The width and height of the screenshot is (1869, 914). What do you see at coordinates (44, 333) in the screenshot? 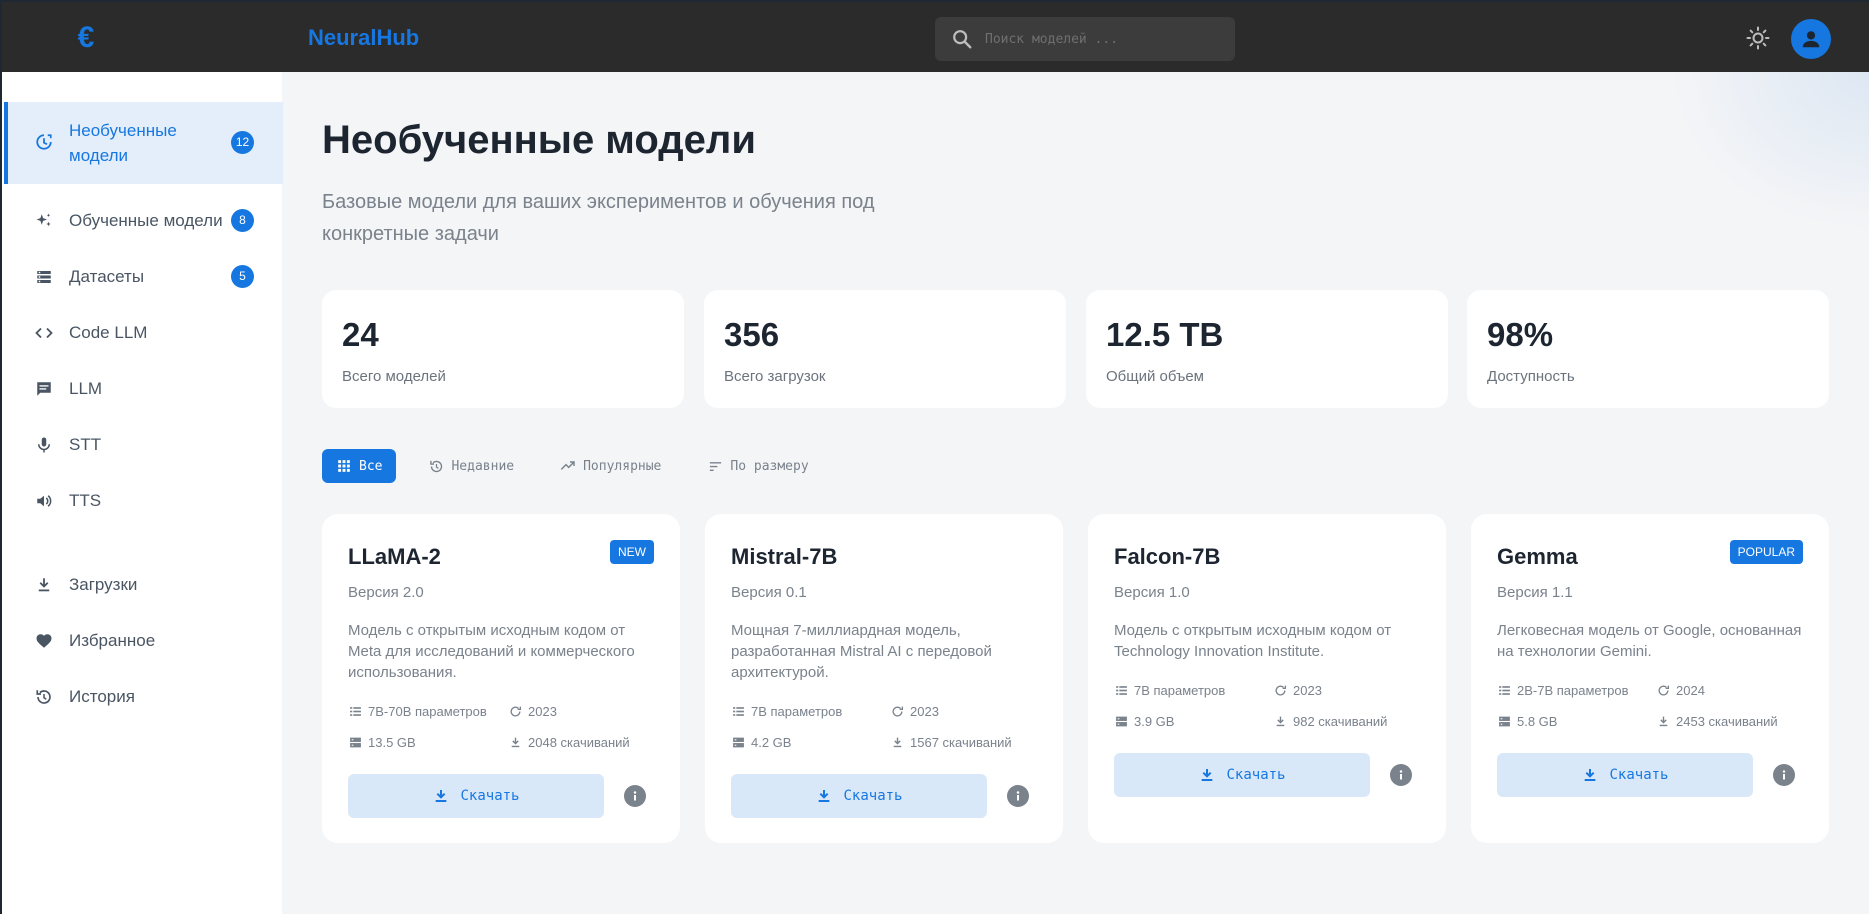
I see `code-icon` at bounding box center [44, 333].